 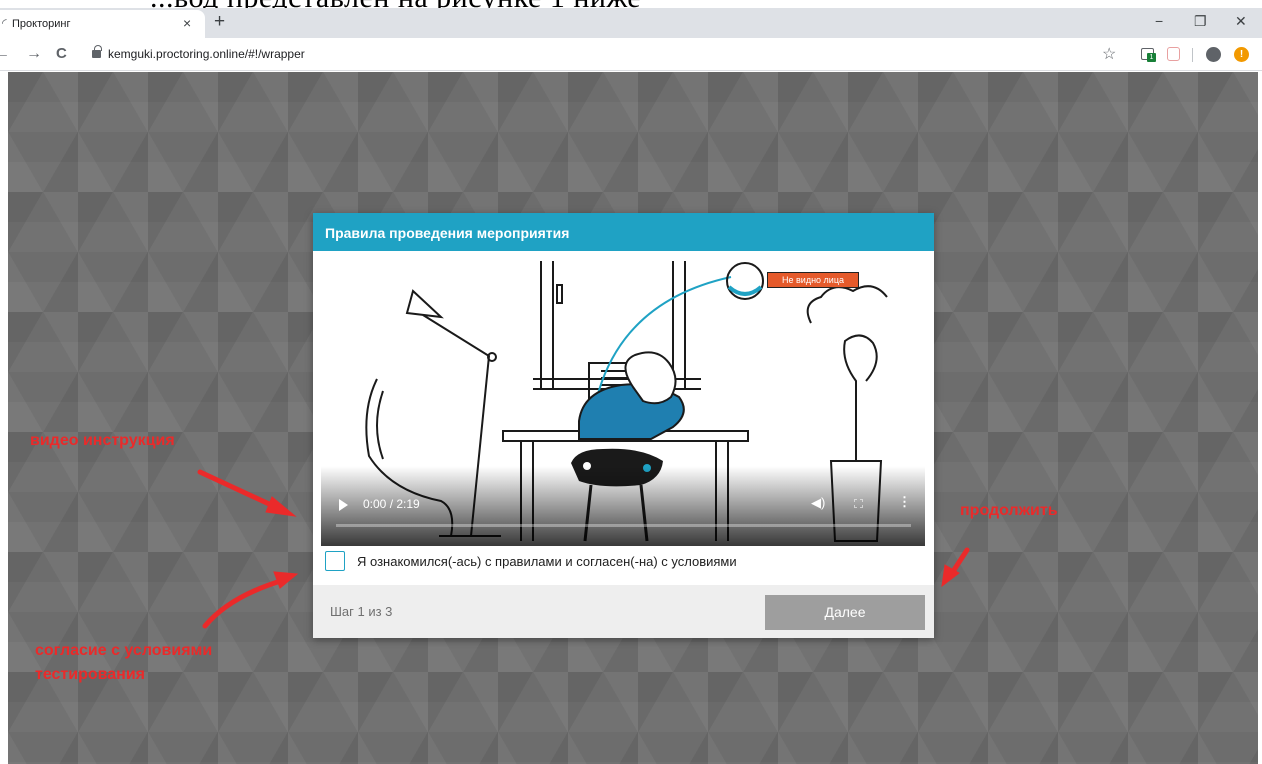 I want to click on agreement-arrowhead, so click(x=286, y=580).